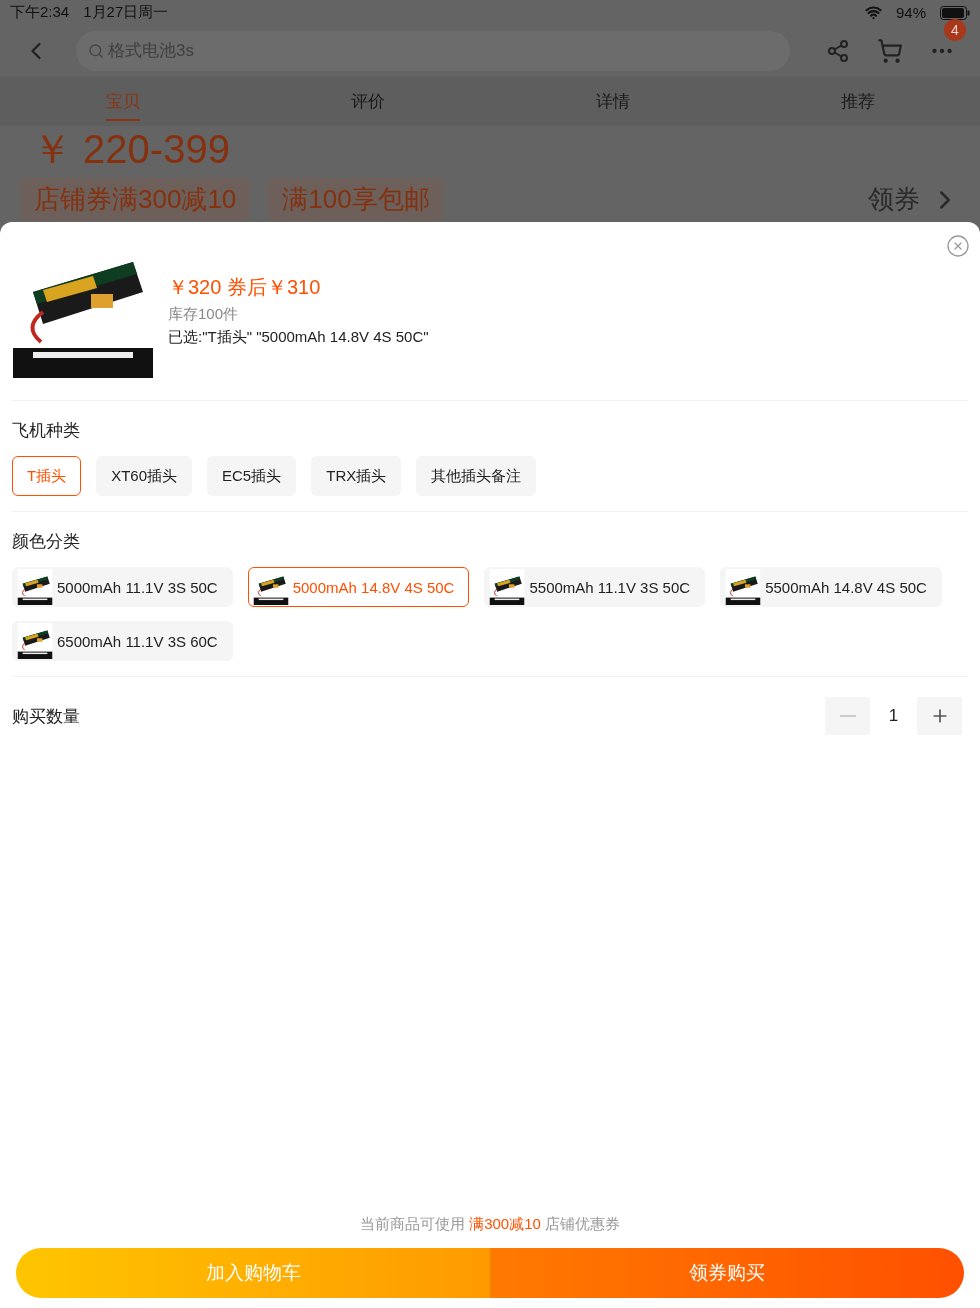  What do you see at coordinates (46, 542) in the screenshot?
I see `option-group-title: 颜色分类` at bounding box center [46, 542].